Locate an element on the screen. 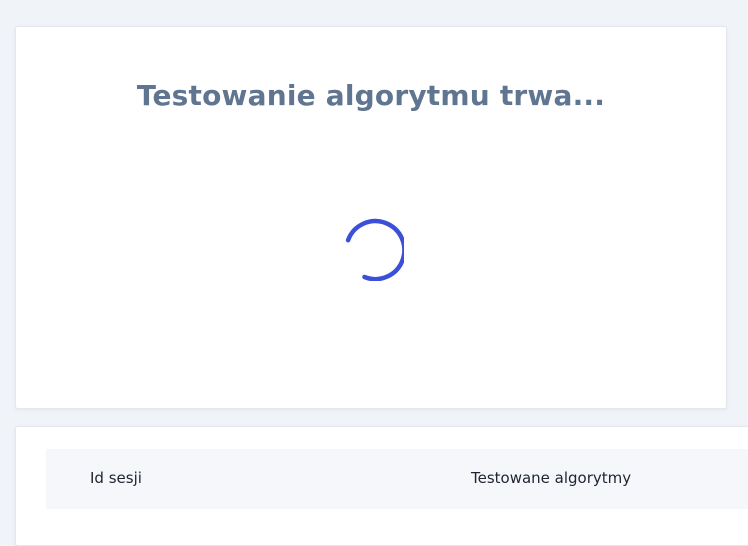 Image resolution: width=748 pixels, height=546 pixels. column-header-tested-algorithms: Testowane algorytmy is located at coordinates (551, 478).